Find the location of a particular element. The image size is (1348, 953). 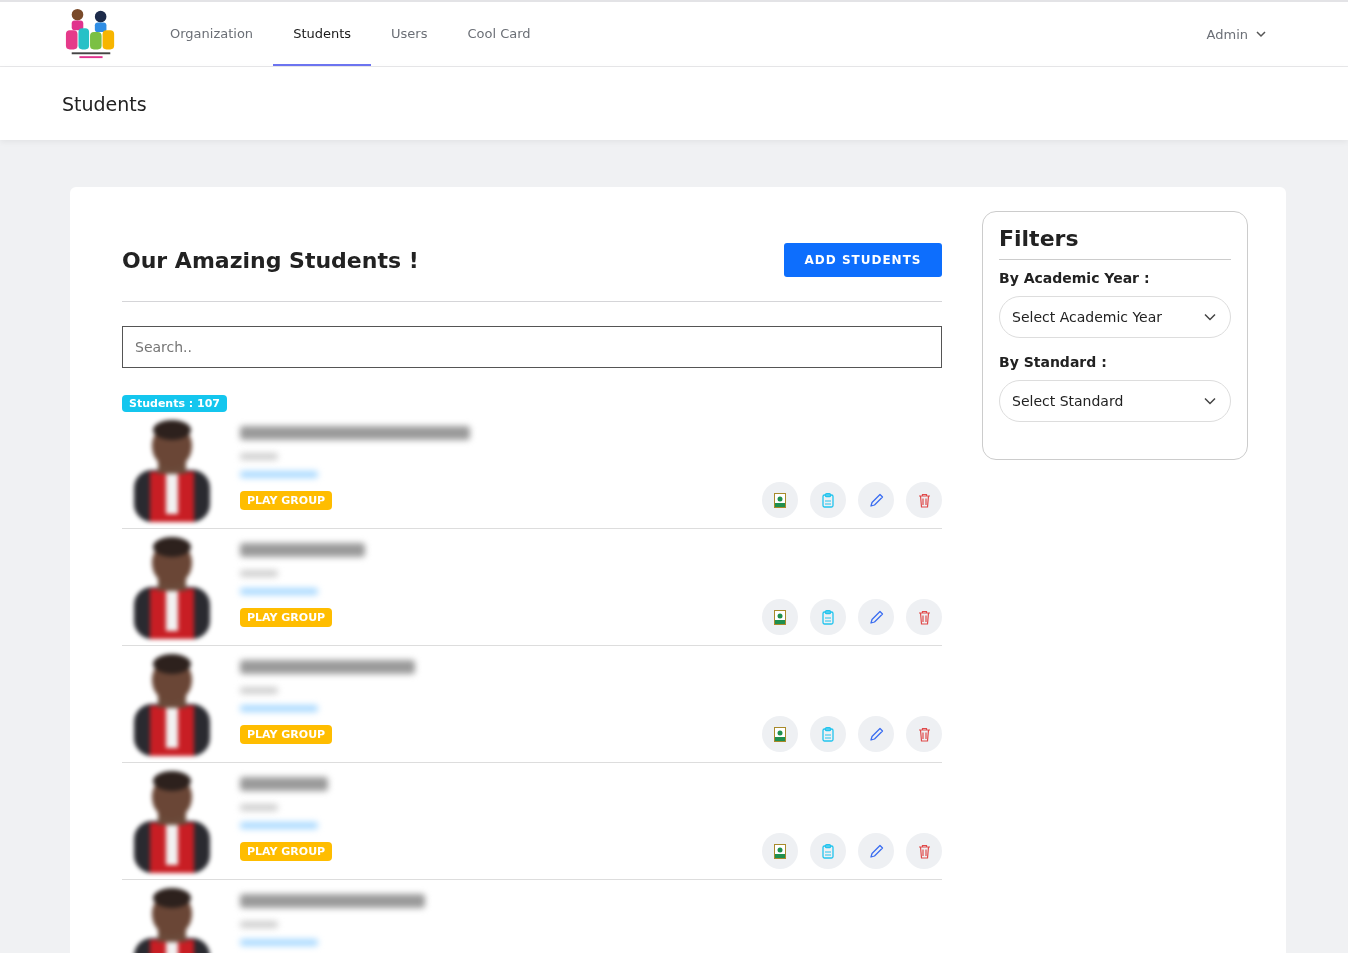

filter-dropdown: Select Standard is located at coordinates (1115, 401).